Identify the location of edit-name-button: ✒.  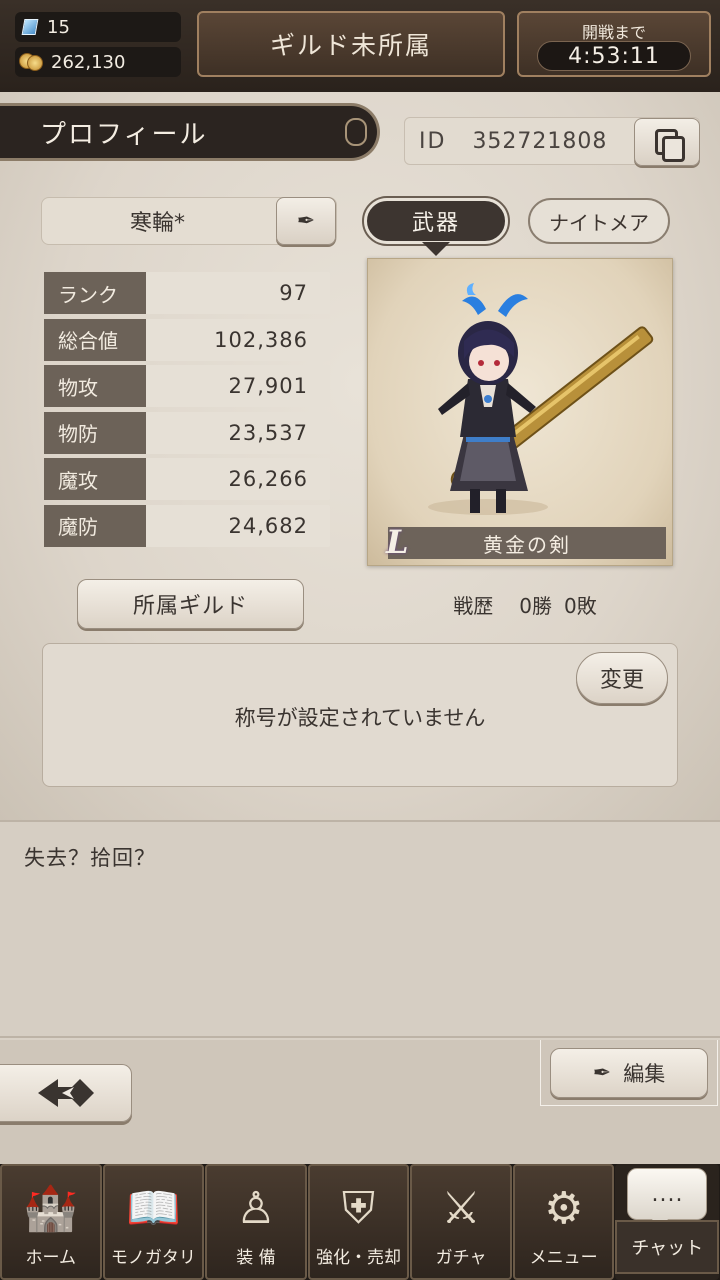
(306, 221).